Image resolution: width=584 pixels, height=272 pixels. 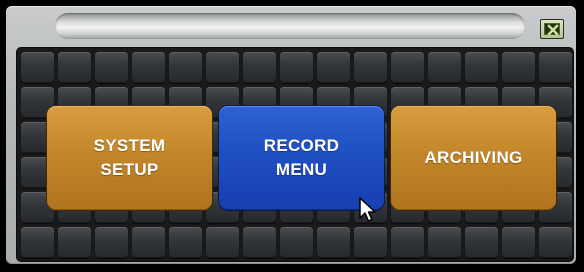 I want to click on mouse-cursor-icon, so click(x=367, y=209).